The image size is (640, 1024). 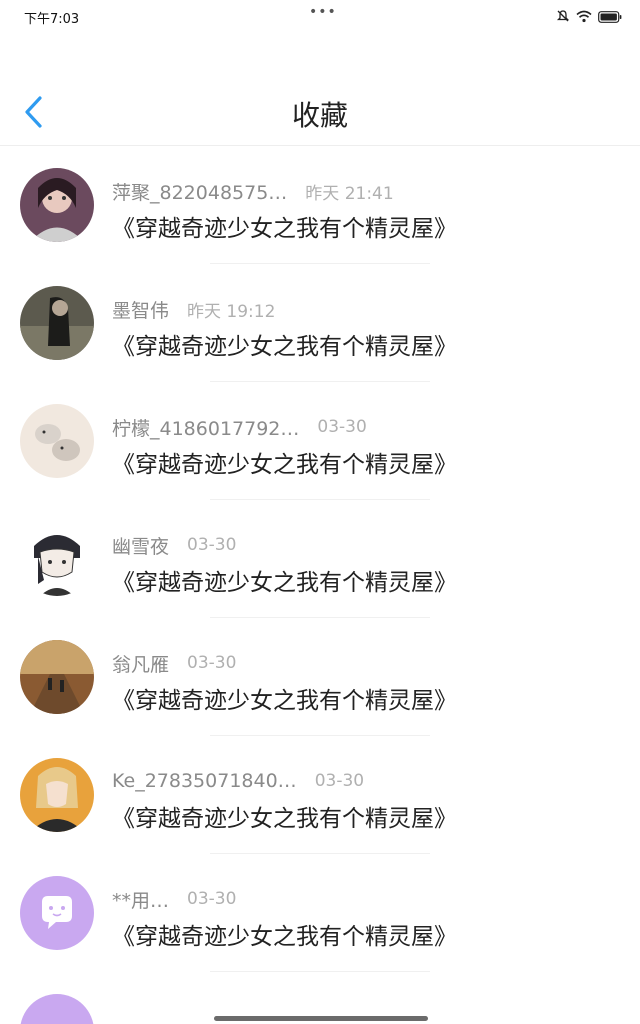 What do you see at coordinates (349, 193) in the screenshot?
I see `timestamp: 昨天 21:41` at bounding box center [349, 193].